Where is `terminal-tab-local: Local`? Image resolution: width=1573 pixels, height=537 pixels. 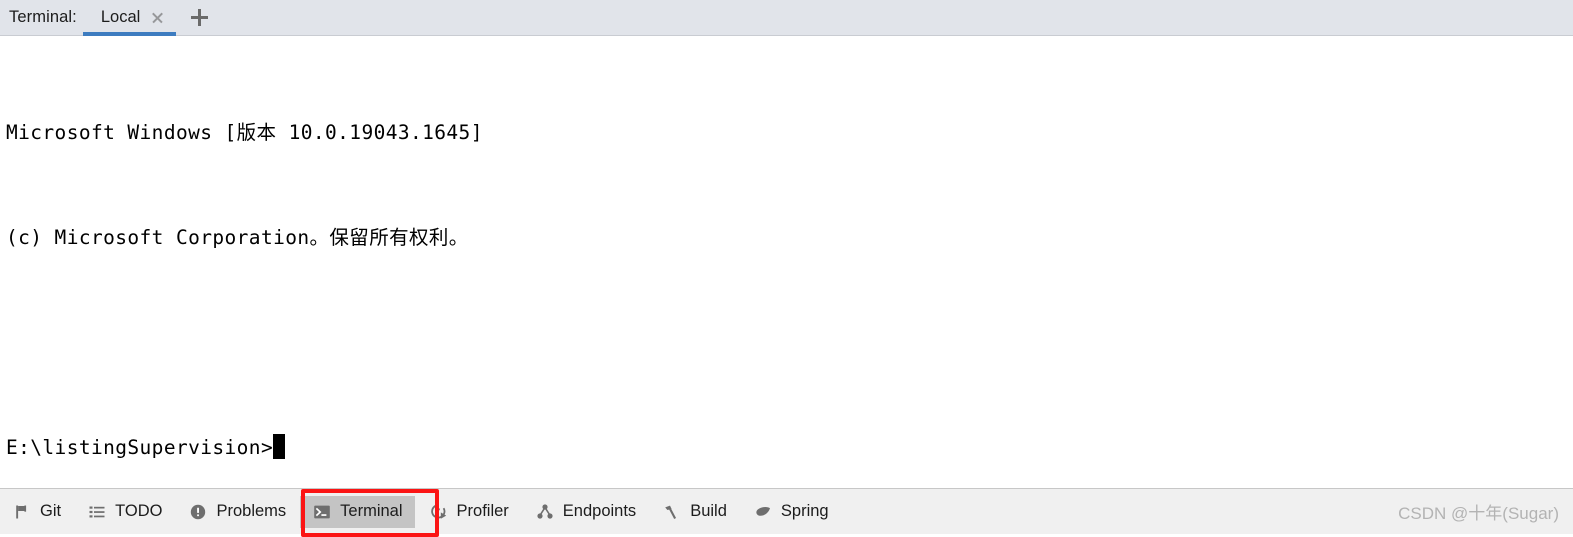 terminal-tab-local: Local is located at coordinates (129, 18).